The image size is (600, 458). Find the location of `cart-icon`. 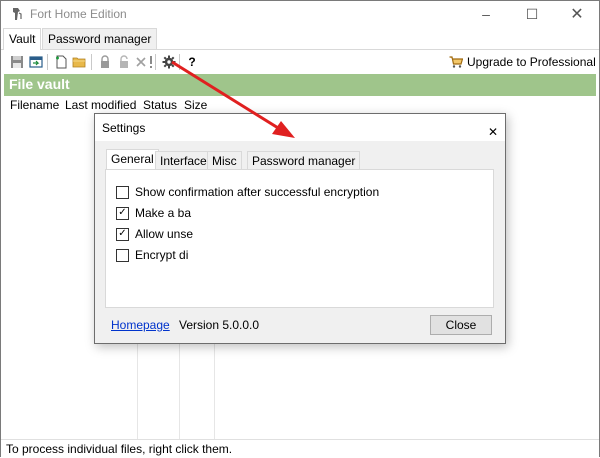

cart-icon is located at coordinates (456, 62).